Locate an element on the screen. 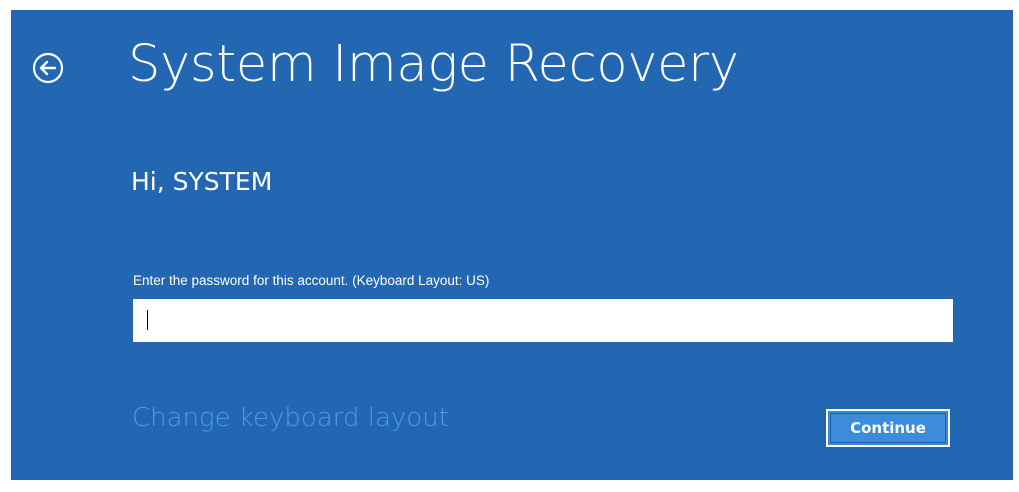 The height and width of the screenshot is (492, 1019). account-greeting: Hi, SYSTEM is located at coordinates (202, 181).